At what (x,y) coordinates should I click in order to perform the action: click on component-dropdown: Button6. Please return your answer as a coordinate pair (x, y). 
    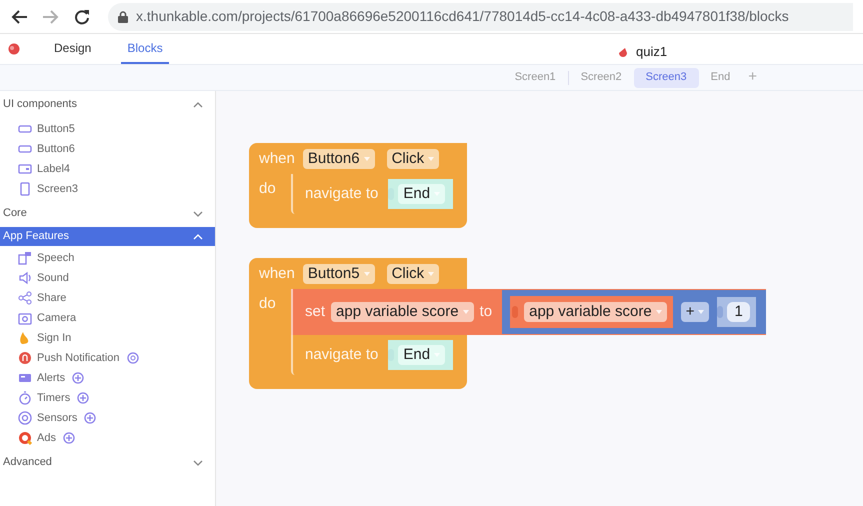
    Looking at the image, I should click on (338, 159).